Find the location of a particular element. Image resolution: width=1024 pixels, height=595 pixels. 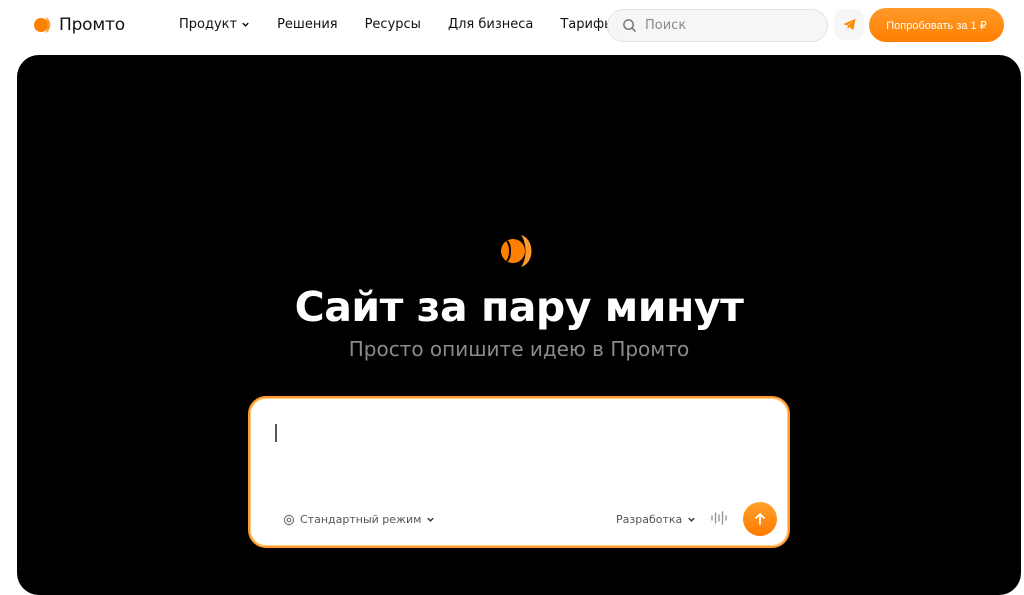

nav-item-label: Ресурсы is located at coordinates (392, 24).